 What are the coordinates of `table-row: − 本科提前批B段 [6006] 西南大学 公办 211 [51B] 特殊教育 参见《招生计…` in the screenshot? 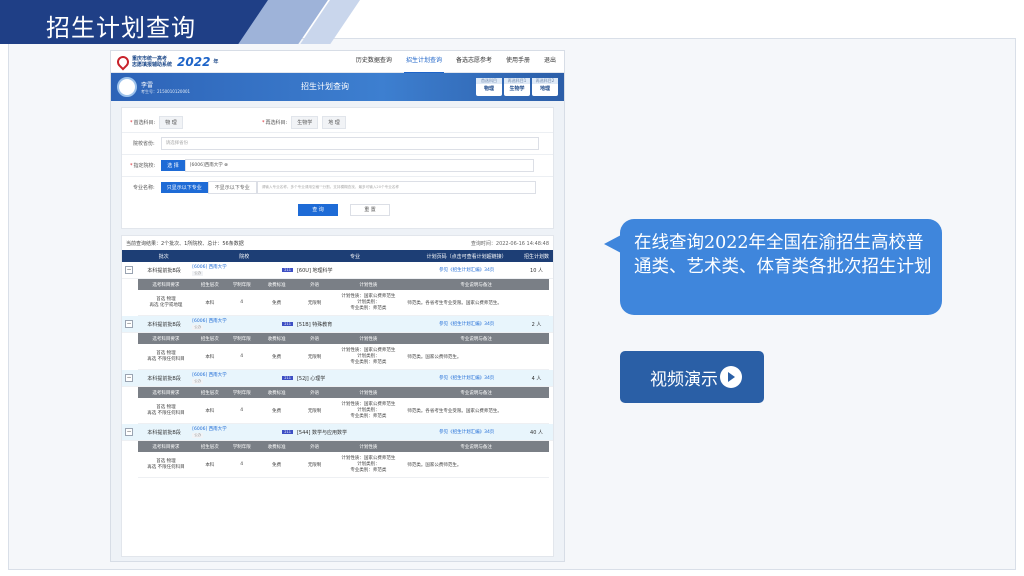 It's located at (337, 324).